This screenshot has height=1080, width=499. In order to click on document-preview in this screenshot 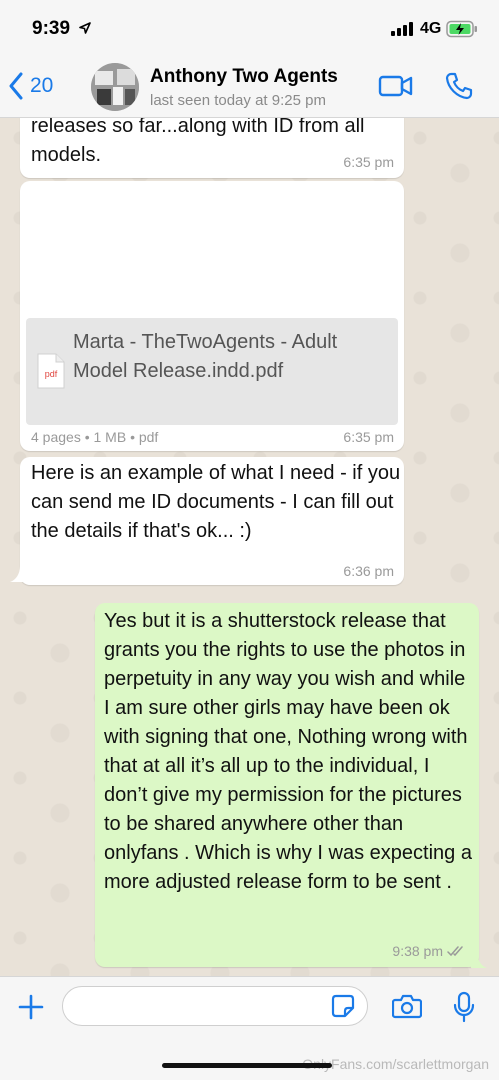, I will do `click(212, 253)`.